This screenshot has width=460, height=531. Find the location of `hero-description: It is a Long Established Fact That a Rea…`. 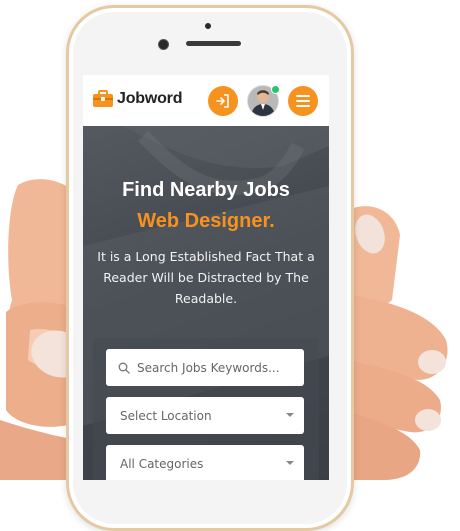

hero-description: It is a Long Established Fact That a Rea… is located at coordinates (206, 277).